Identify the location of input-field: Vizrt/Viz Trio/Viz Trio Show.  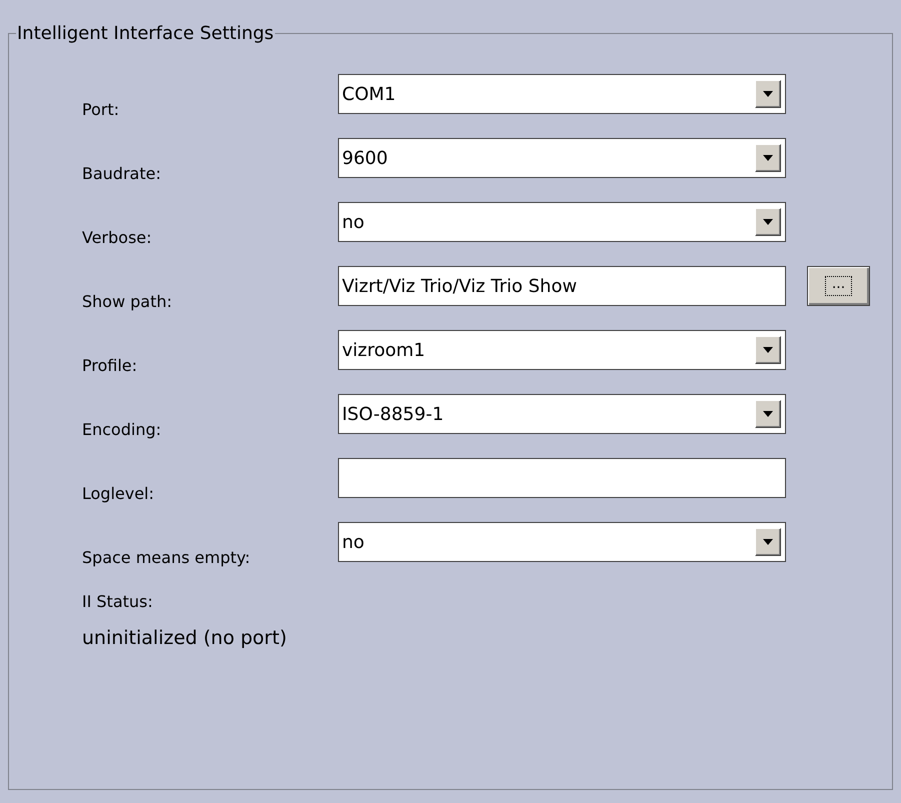
(562, 286).